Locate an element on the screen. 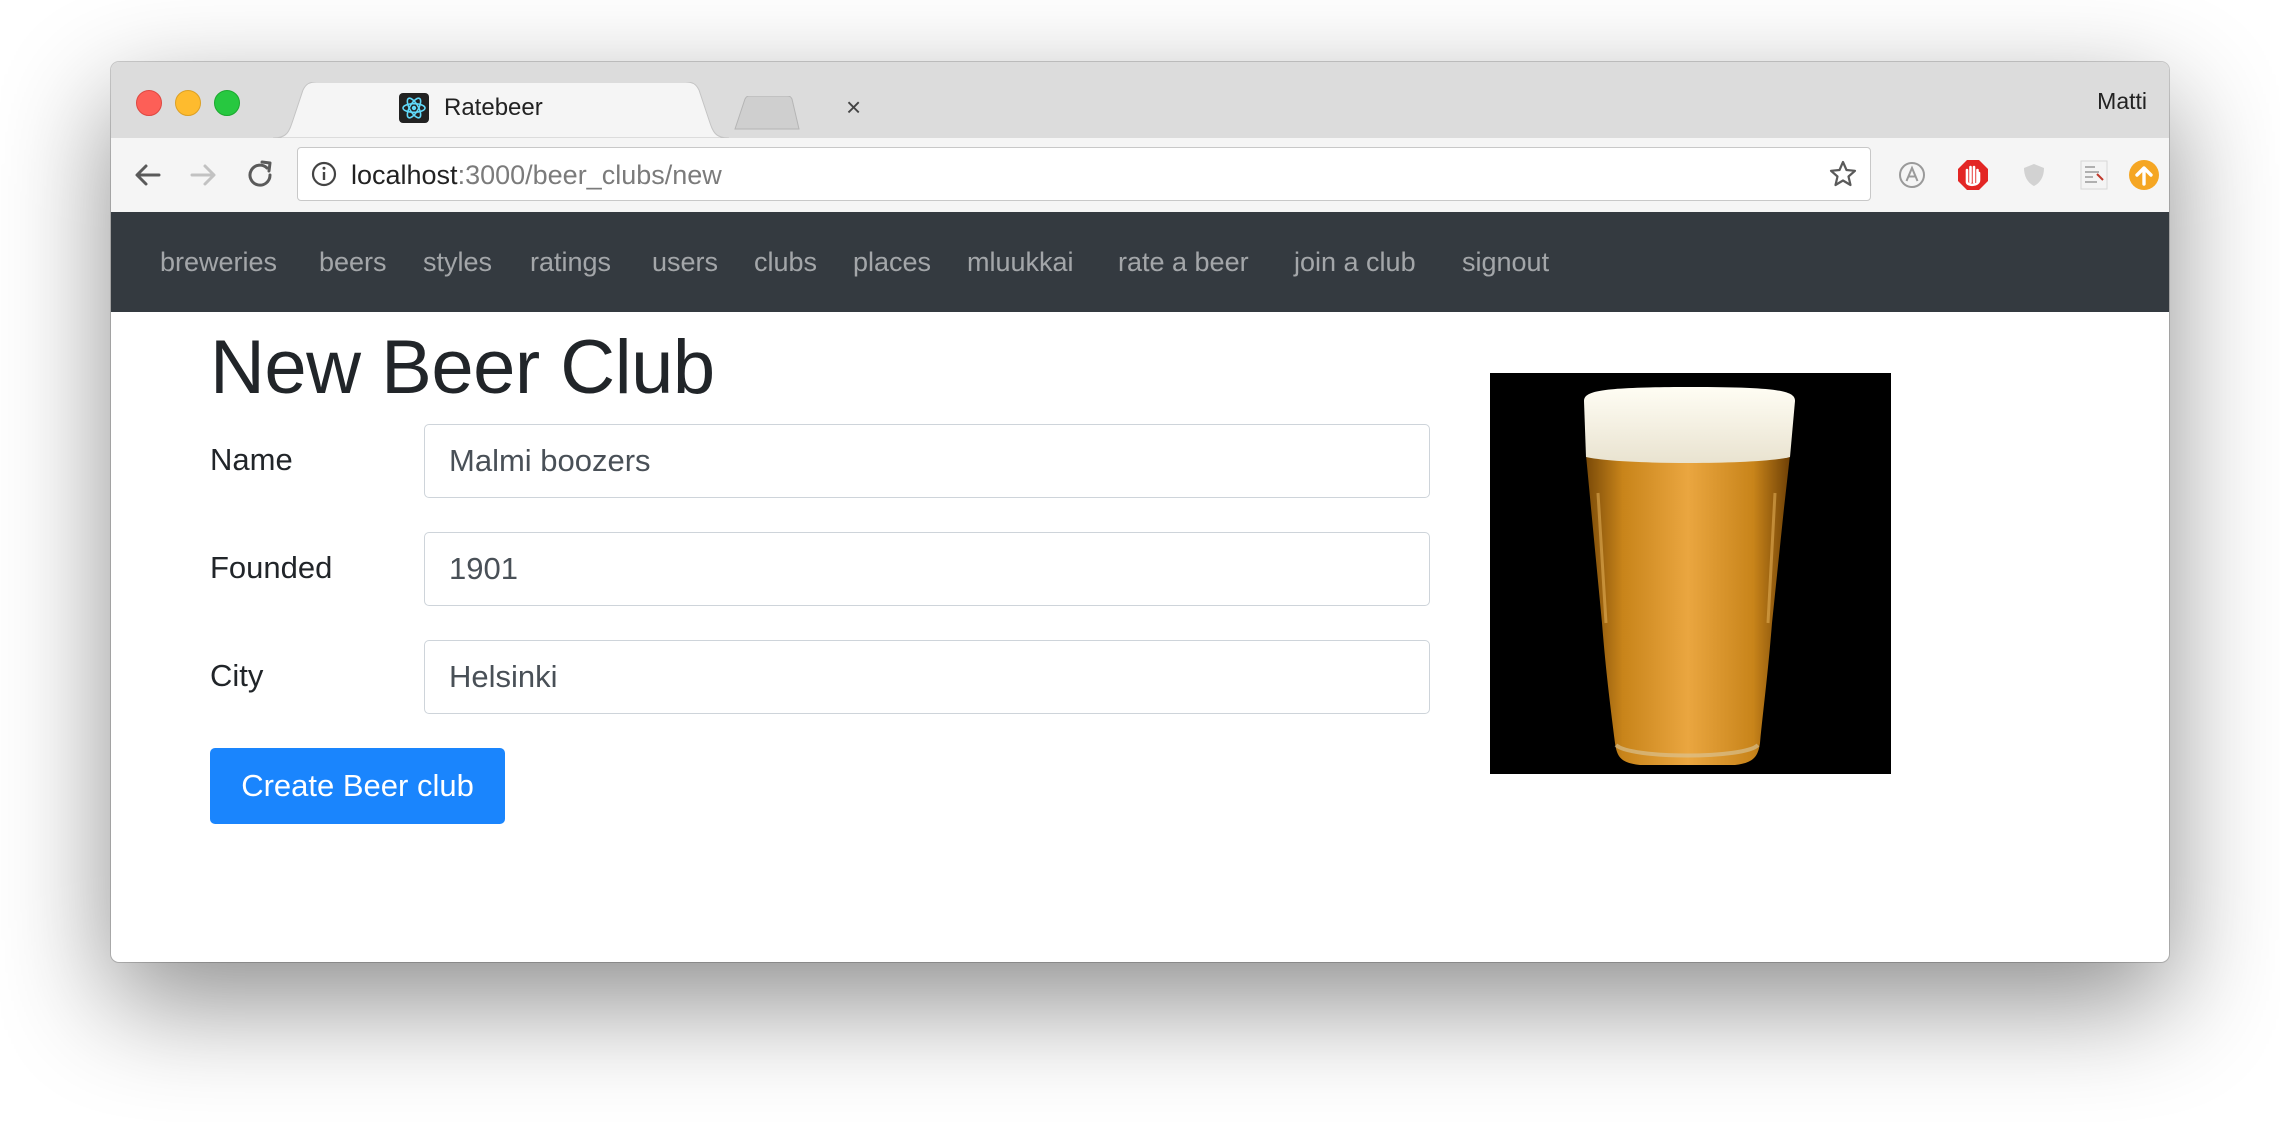  tab-strip: Ratebeer × Matti is located at coordinates (1140, 100).